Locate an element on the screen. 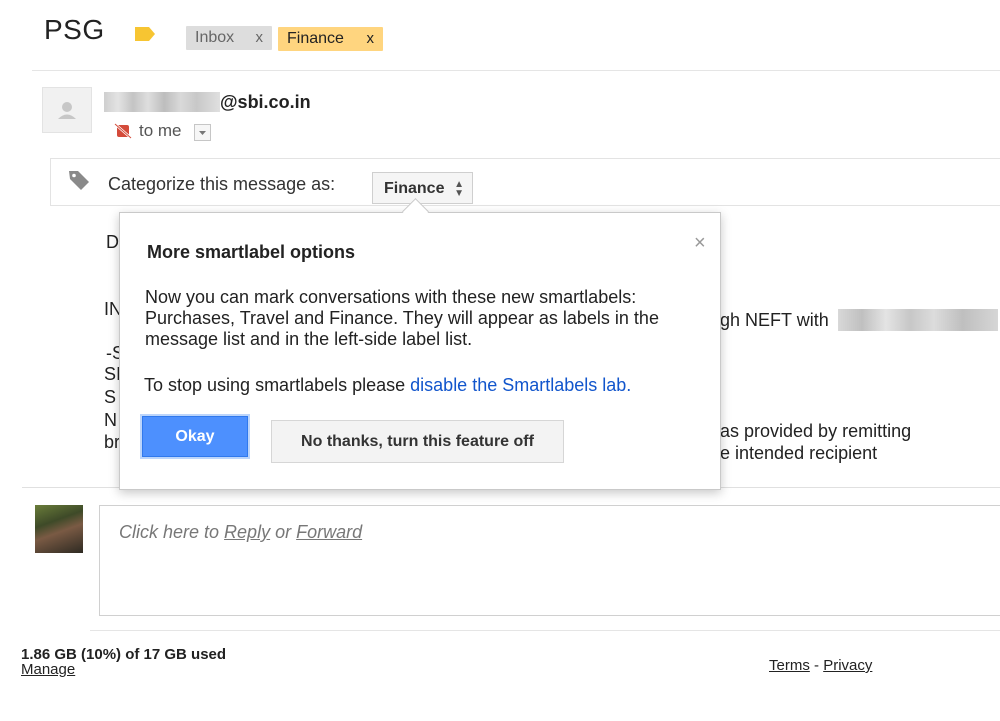  category-select: Finance ▲ ▼ is located at coordinates (422, 188).